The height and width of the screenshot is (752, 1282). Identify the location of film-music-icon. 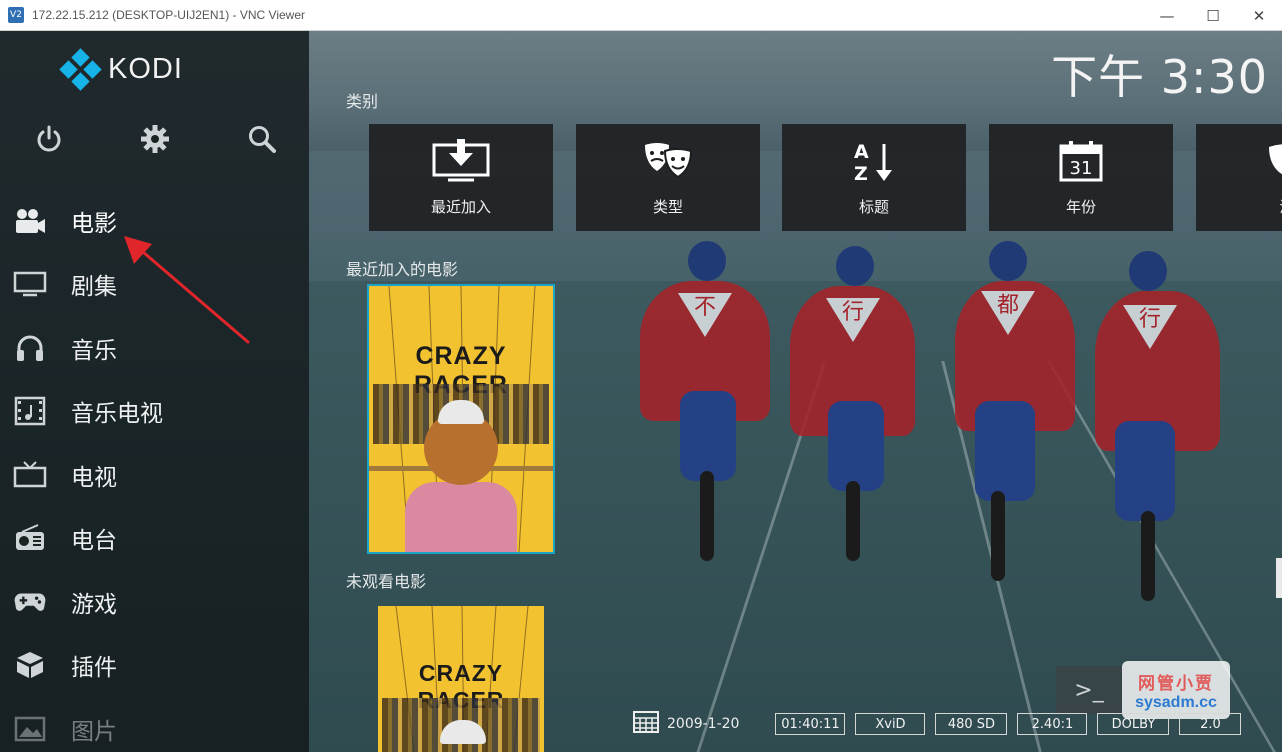
(30, 411).